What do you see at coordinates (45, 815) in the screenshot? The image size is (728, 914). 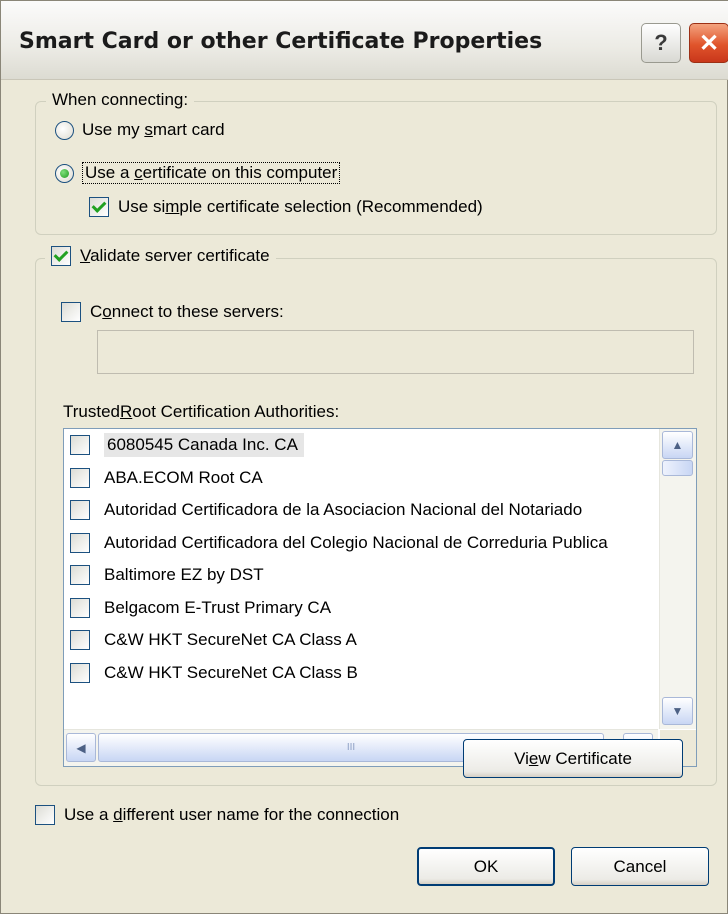 I see `different-user-check-box` at bounding box center [45, 815].